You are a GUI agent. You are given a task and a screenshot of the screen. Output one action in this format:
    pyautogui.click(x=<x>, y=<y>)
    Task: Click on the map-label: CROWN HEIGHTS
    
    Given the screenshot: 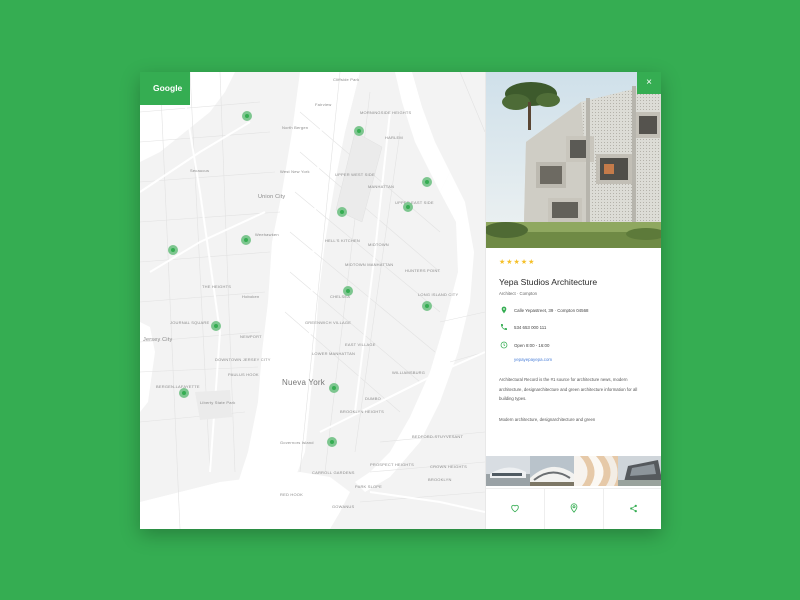 What is the action you would take?
    pyautogui.click(x=449, y=466)
    